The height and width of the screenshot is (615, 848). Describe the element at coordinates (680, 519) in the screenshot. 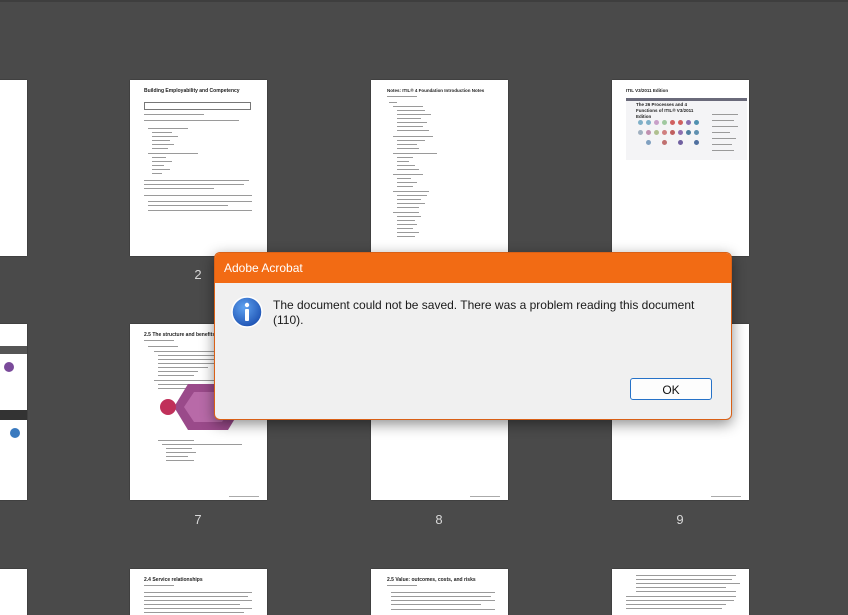

I see `page-number-9: 9` at that location.